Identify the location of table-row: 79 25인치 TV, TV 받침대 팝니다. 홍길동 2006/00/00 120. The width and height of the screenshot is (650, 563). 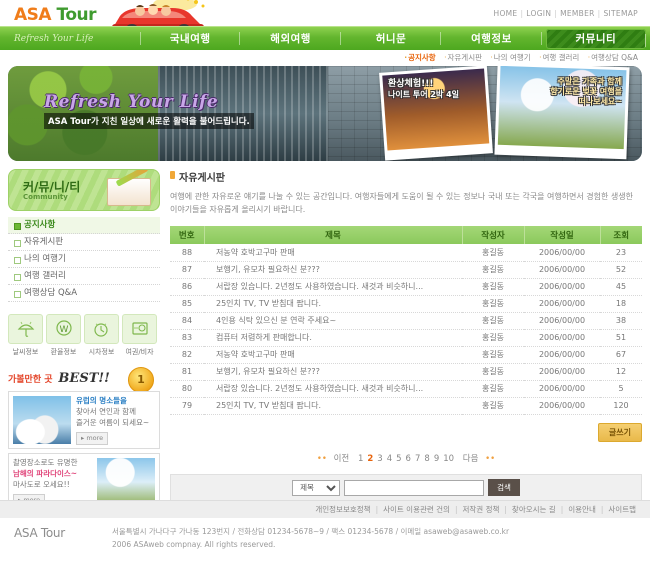
(406, 406).